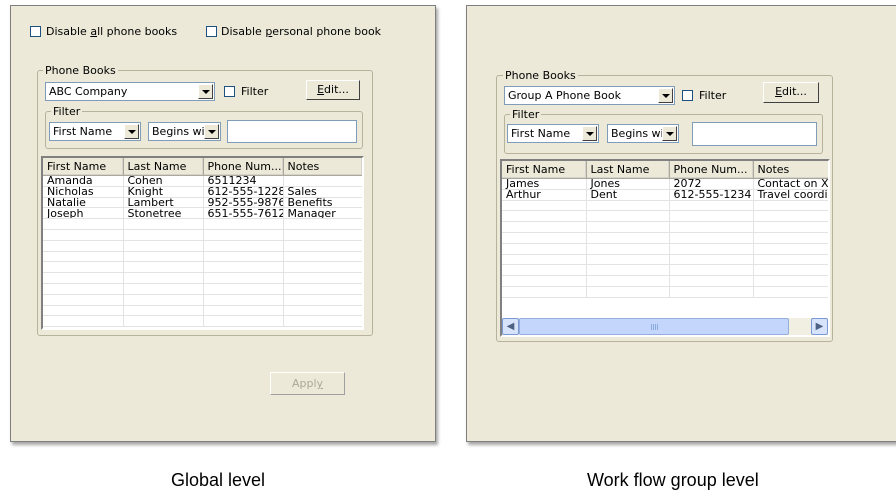  Describe the element at coordinates (130, 91) in the screenshot. I see `phonebook-select: ABC Company` at that location.